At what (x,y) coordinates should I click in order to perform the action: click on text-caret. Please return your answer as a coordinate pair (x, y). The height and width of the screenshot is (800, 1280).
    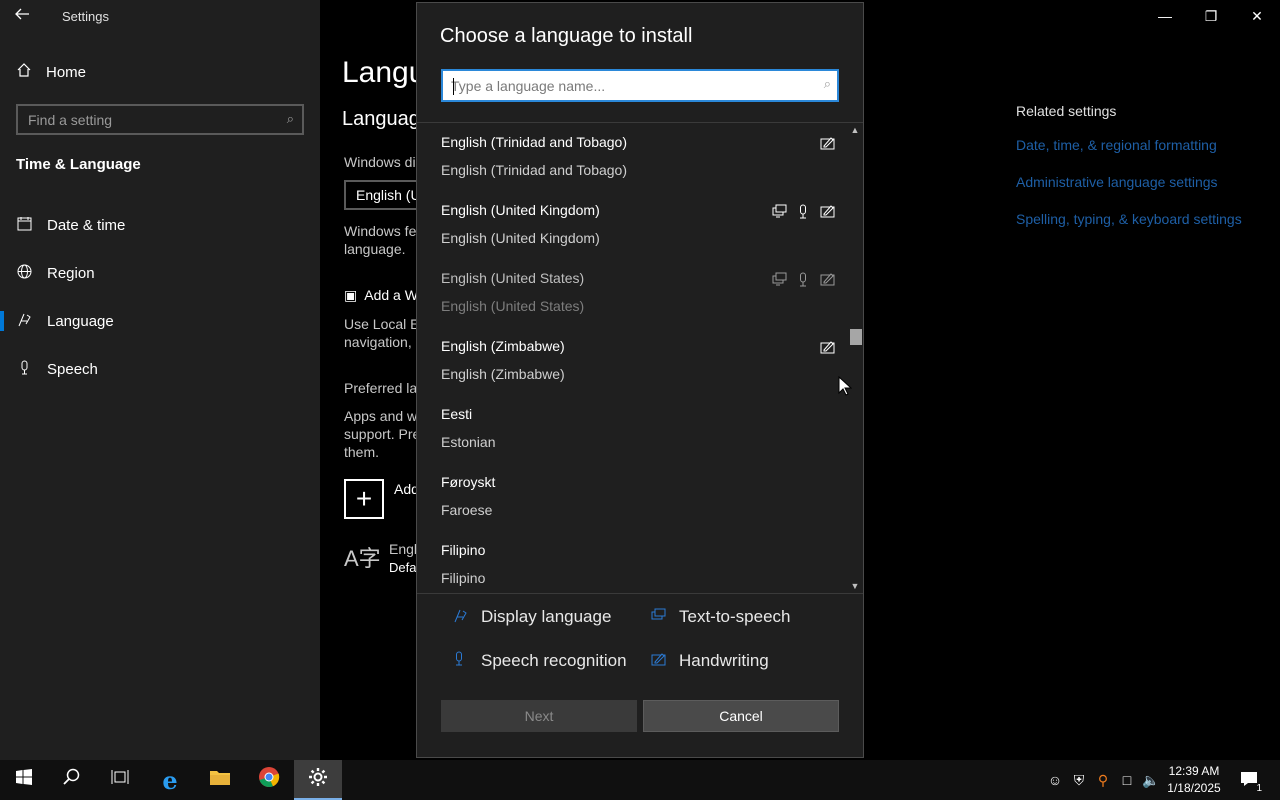
    Looking at the image, I should click on (453, 86).